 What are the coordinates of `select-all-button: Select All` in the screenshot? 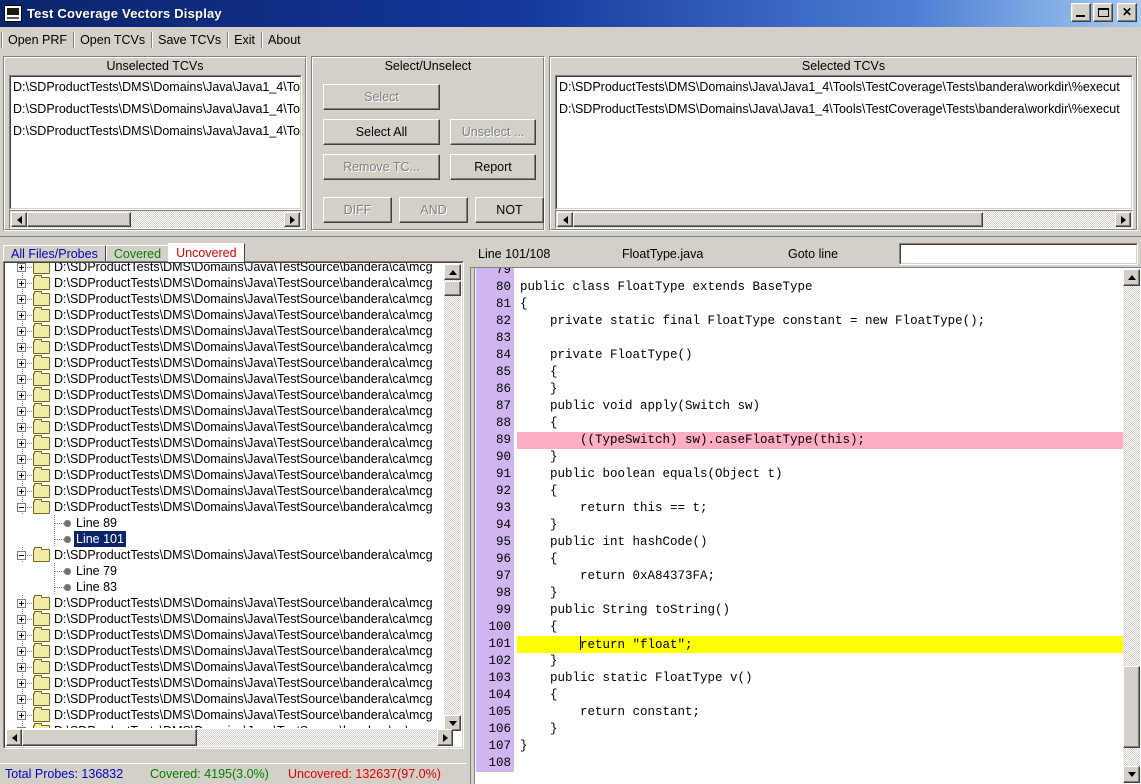 It's located at (381, 132).